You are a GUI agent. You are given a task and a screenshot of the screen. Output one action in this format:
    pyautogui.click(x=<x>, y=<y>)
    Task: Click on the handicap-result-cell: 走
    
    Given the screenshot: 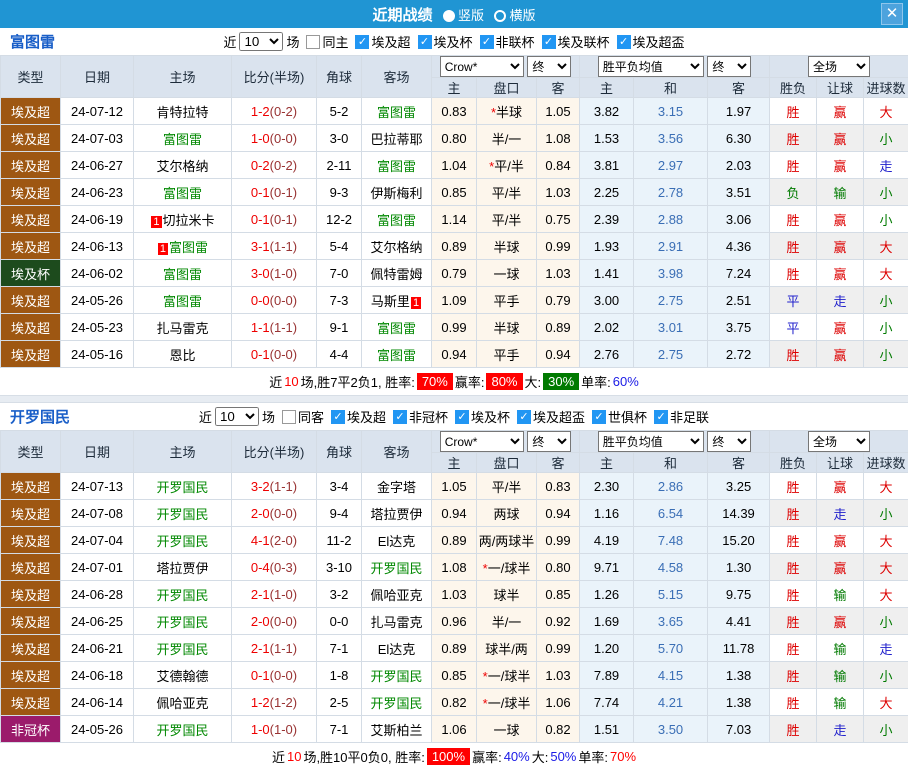 What is the action you would take?
    pyautogui.click(x=840, y=513)
    